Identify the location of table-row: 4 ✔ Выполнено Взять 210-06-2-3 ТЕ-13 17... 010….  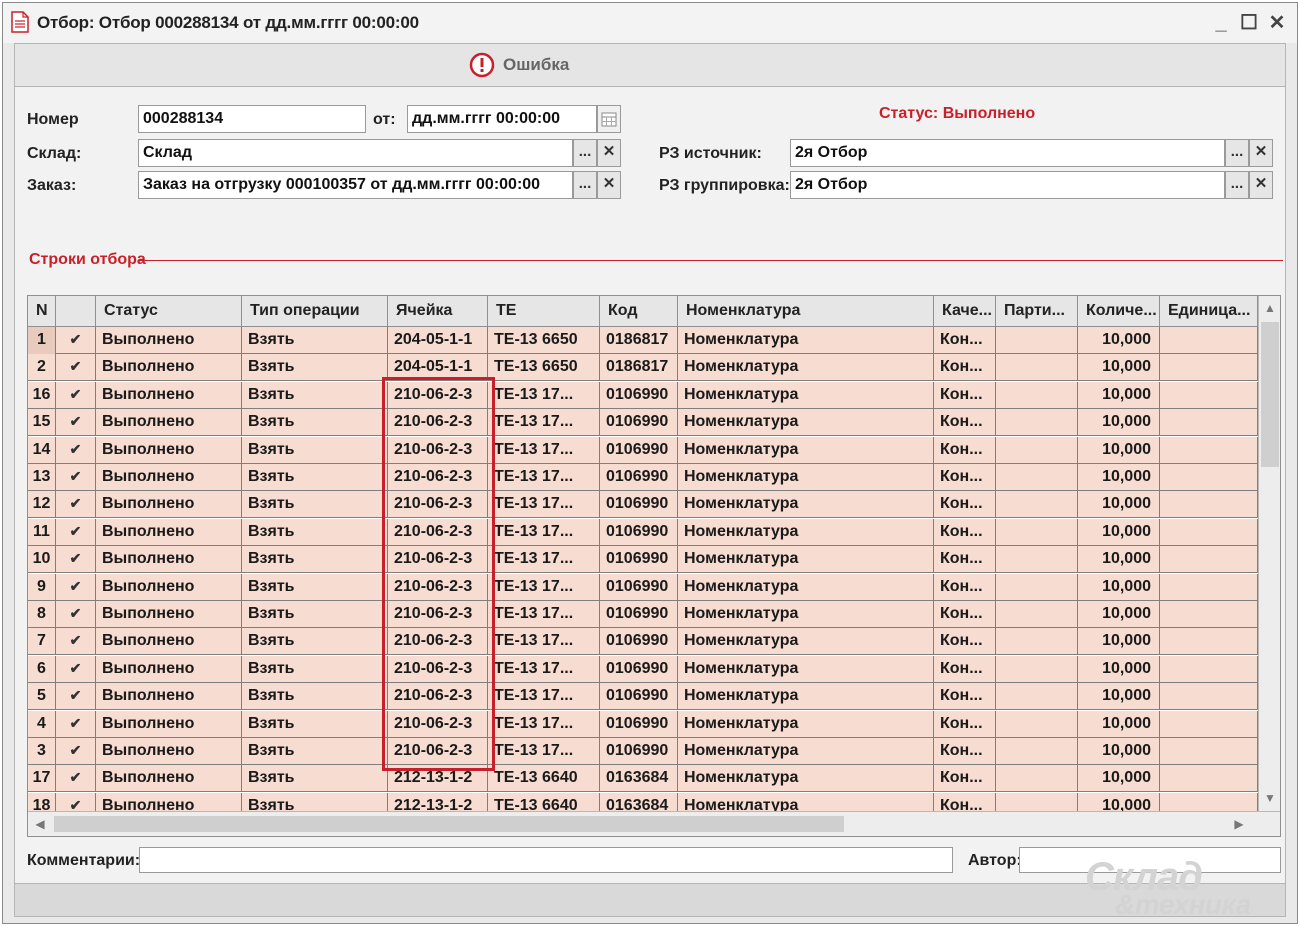
(643, 724).